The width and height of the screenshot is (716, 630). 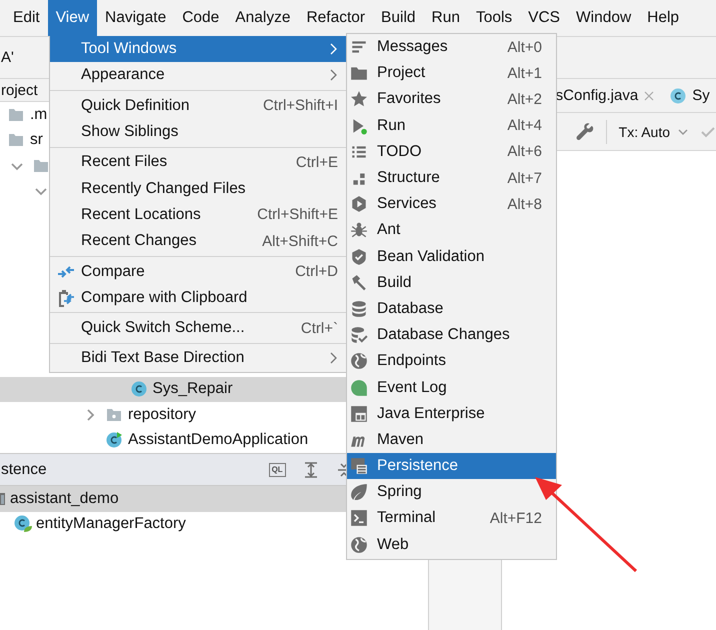 I want to click on transaction-mode-dropdown: Tx: Auto, so click(x=653, y=132).